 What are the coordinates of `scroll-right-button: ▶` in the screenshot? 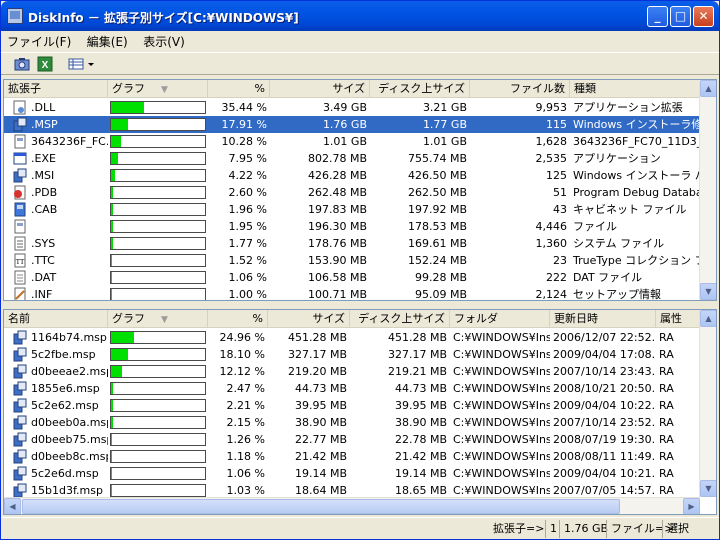 It's located at (691, 506).